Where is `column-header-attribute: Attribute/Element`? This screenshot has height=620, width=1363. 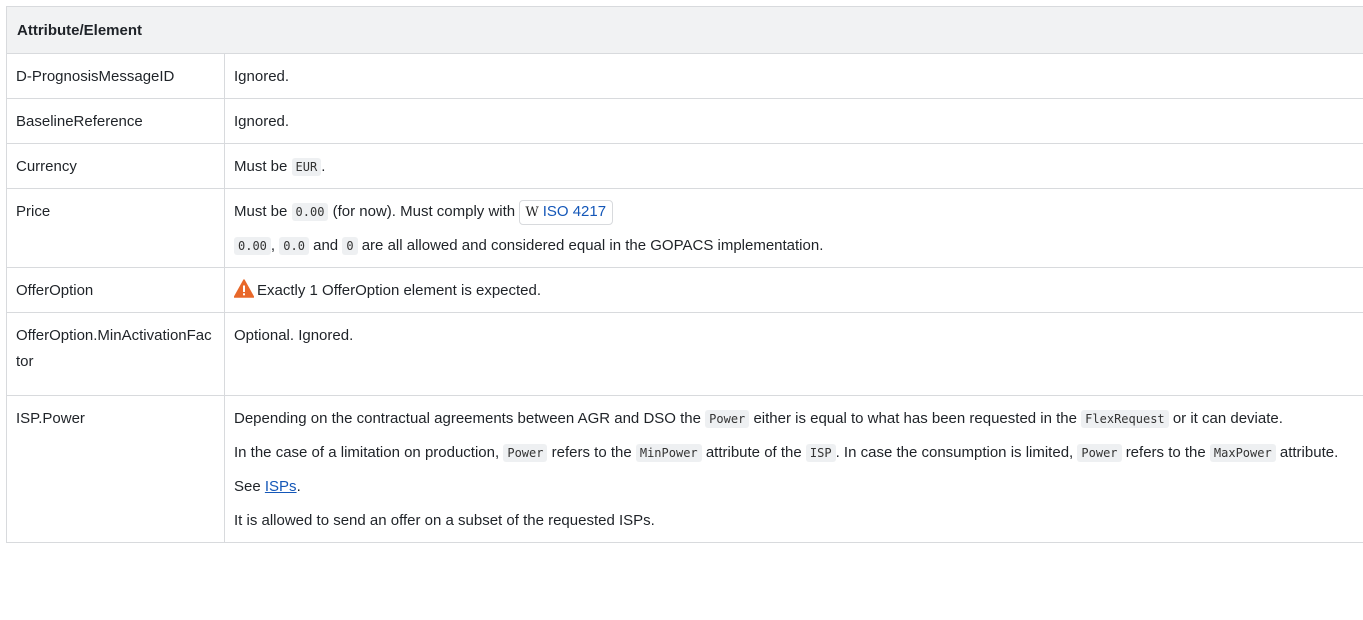
column-header-attribute: Attribute/Element is located at coordinates (684, 30).